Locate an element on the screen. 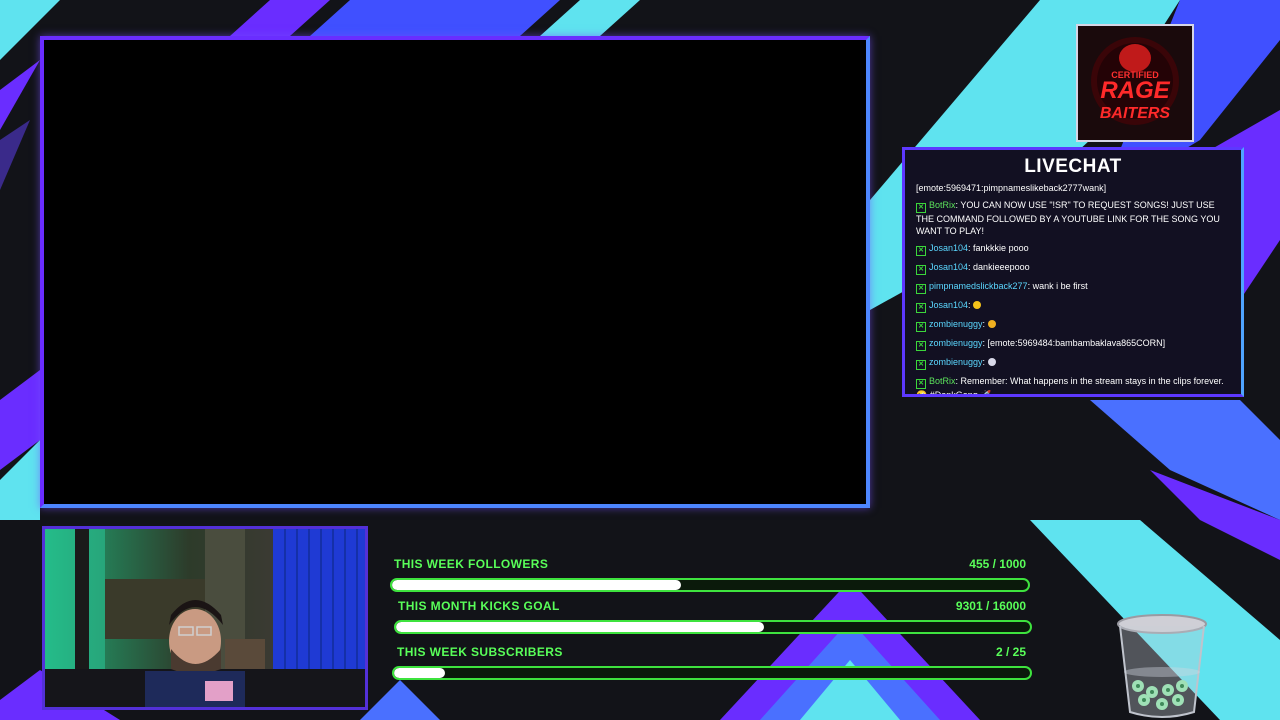  goal-kicks: THIS MONTH KICKS GOAL 9301 / 16000 is located at coordinates (712, 617).